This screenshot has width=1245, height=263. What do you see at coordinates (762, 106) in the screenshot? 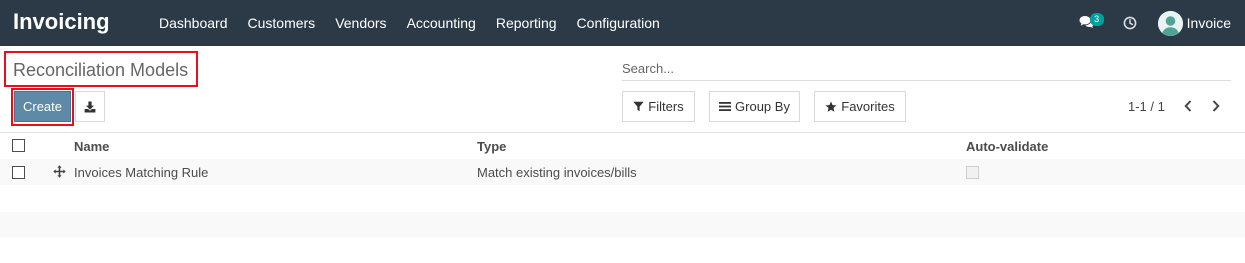
I see `group-by-label: Group By` at bounding box center [762, 106].